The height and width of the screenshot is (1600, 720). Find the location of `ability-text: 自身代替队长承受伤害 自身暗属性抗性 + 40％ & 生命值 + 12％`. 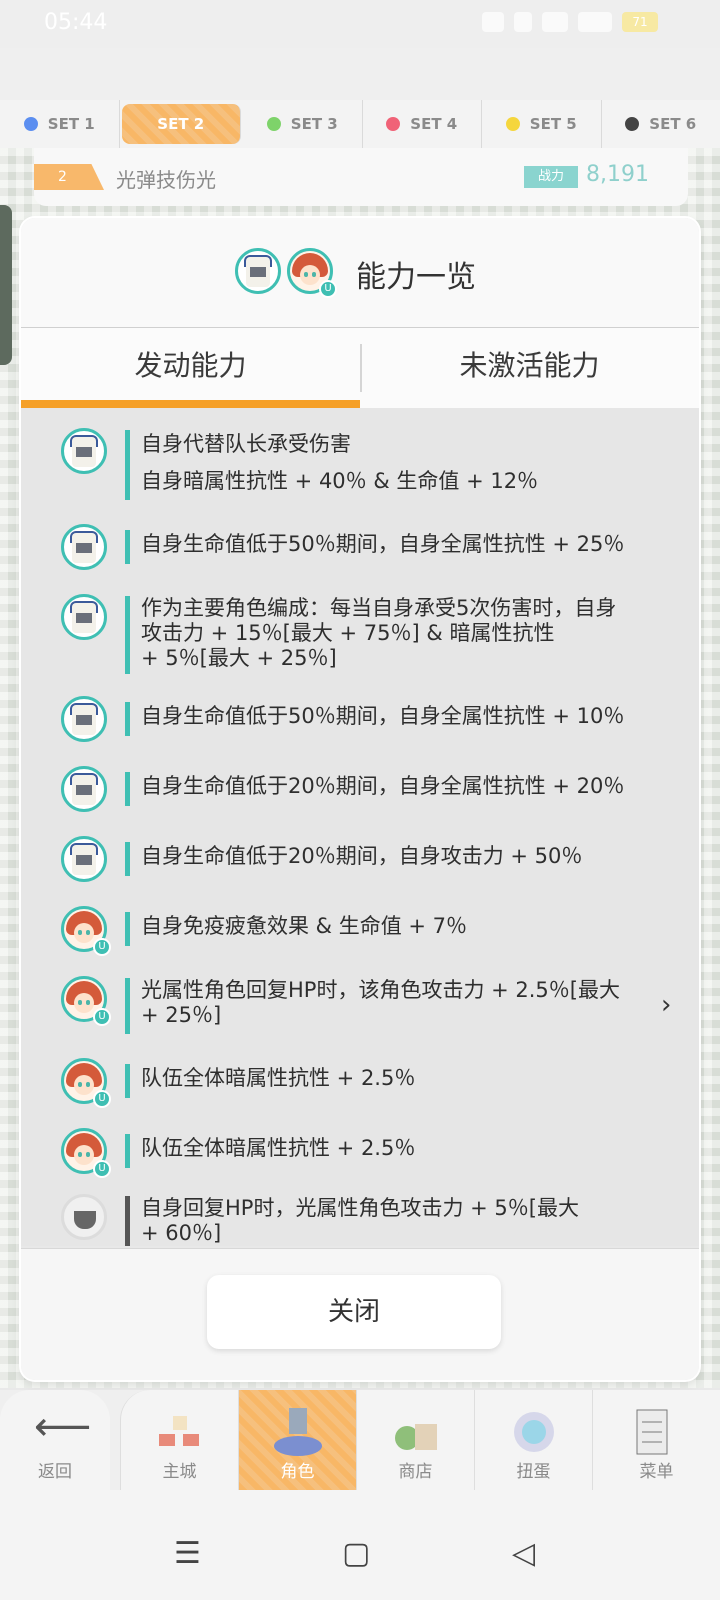

ability-text: 自身代替队长承受伤害 自身暗属性抗性 + 40％ & 生命值 + 12％ is located at coordinates (340, 462).